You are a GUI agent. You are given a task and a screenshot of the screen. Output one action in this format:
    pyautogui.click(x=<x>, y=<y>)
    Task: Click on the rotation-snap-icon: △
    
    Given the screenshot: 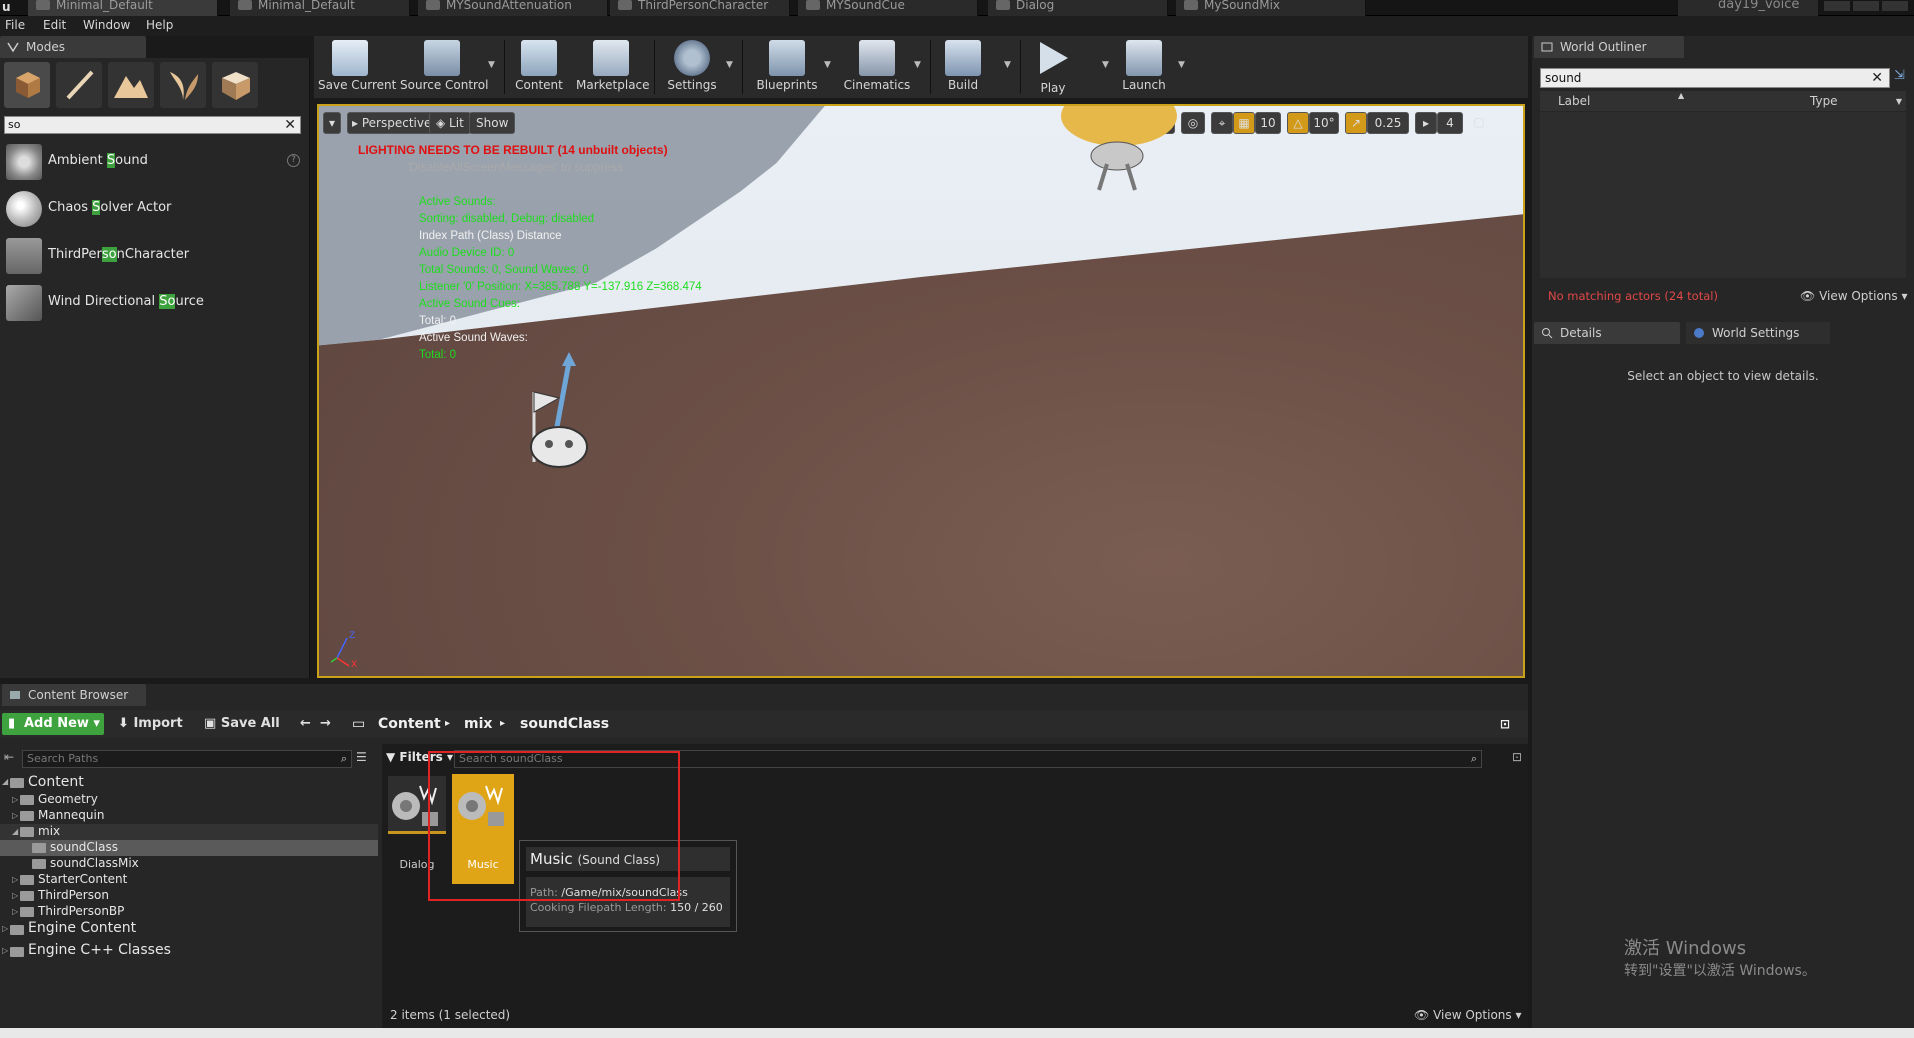 What is the action you would take?
    pyautogui.click(x=1298, y=123)
    